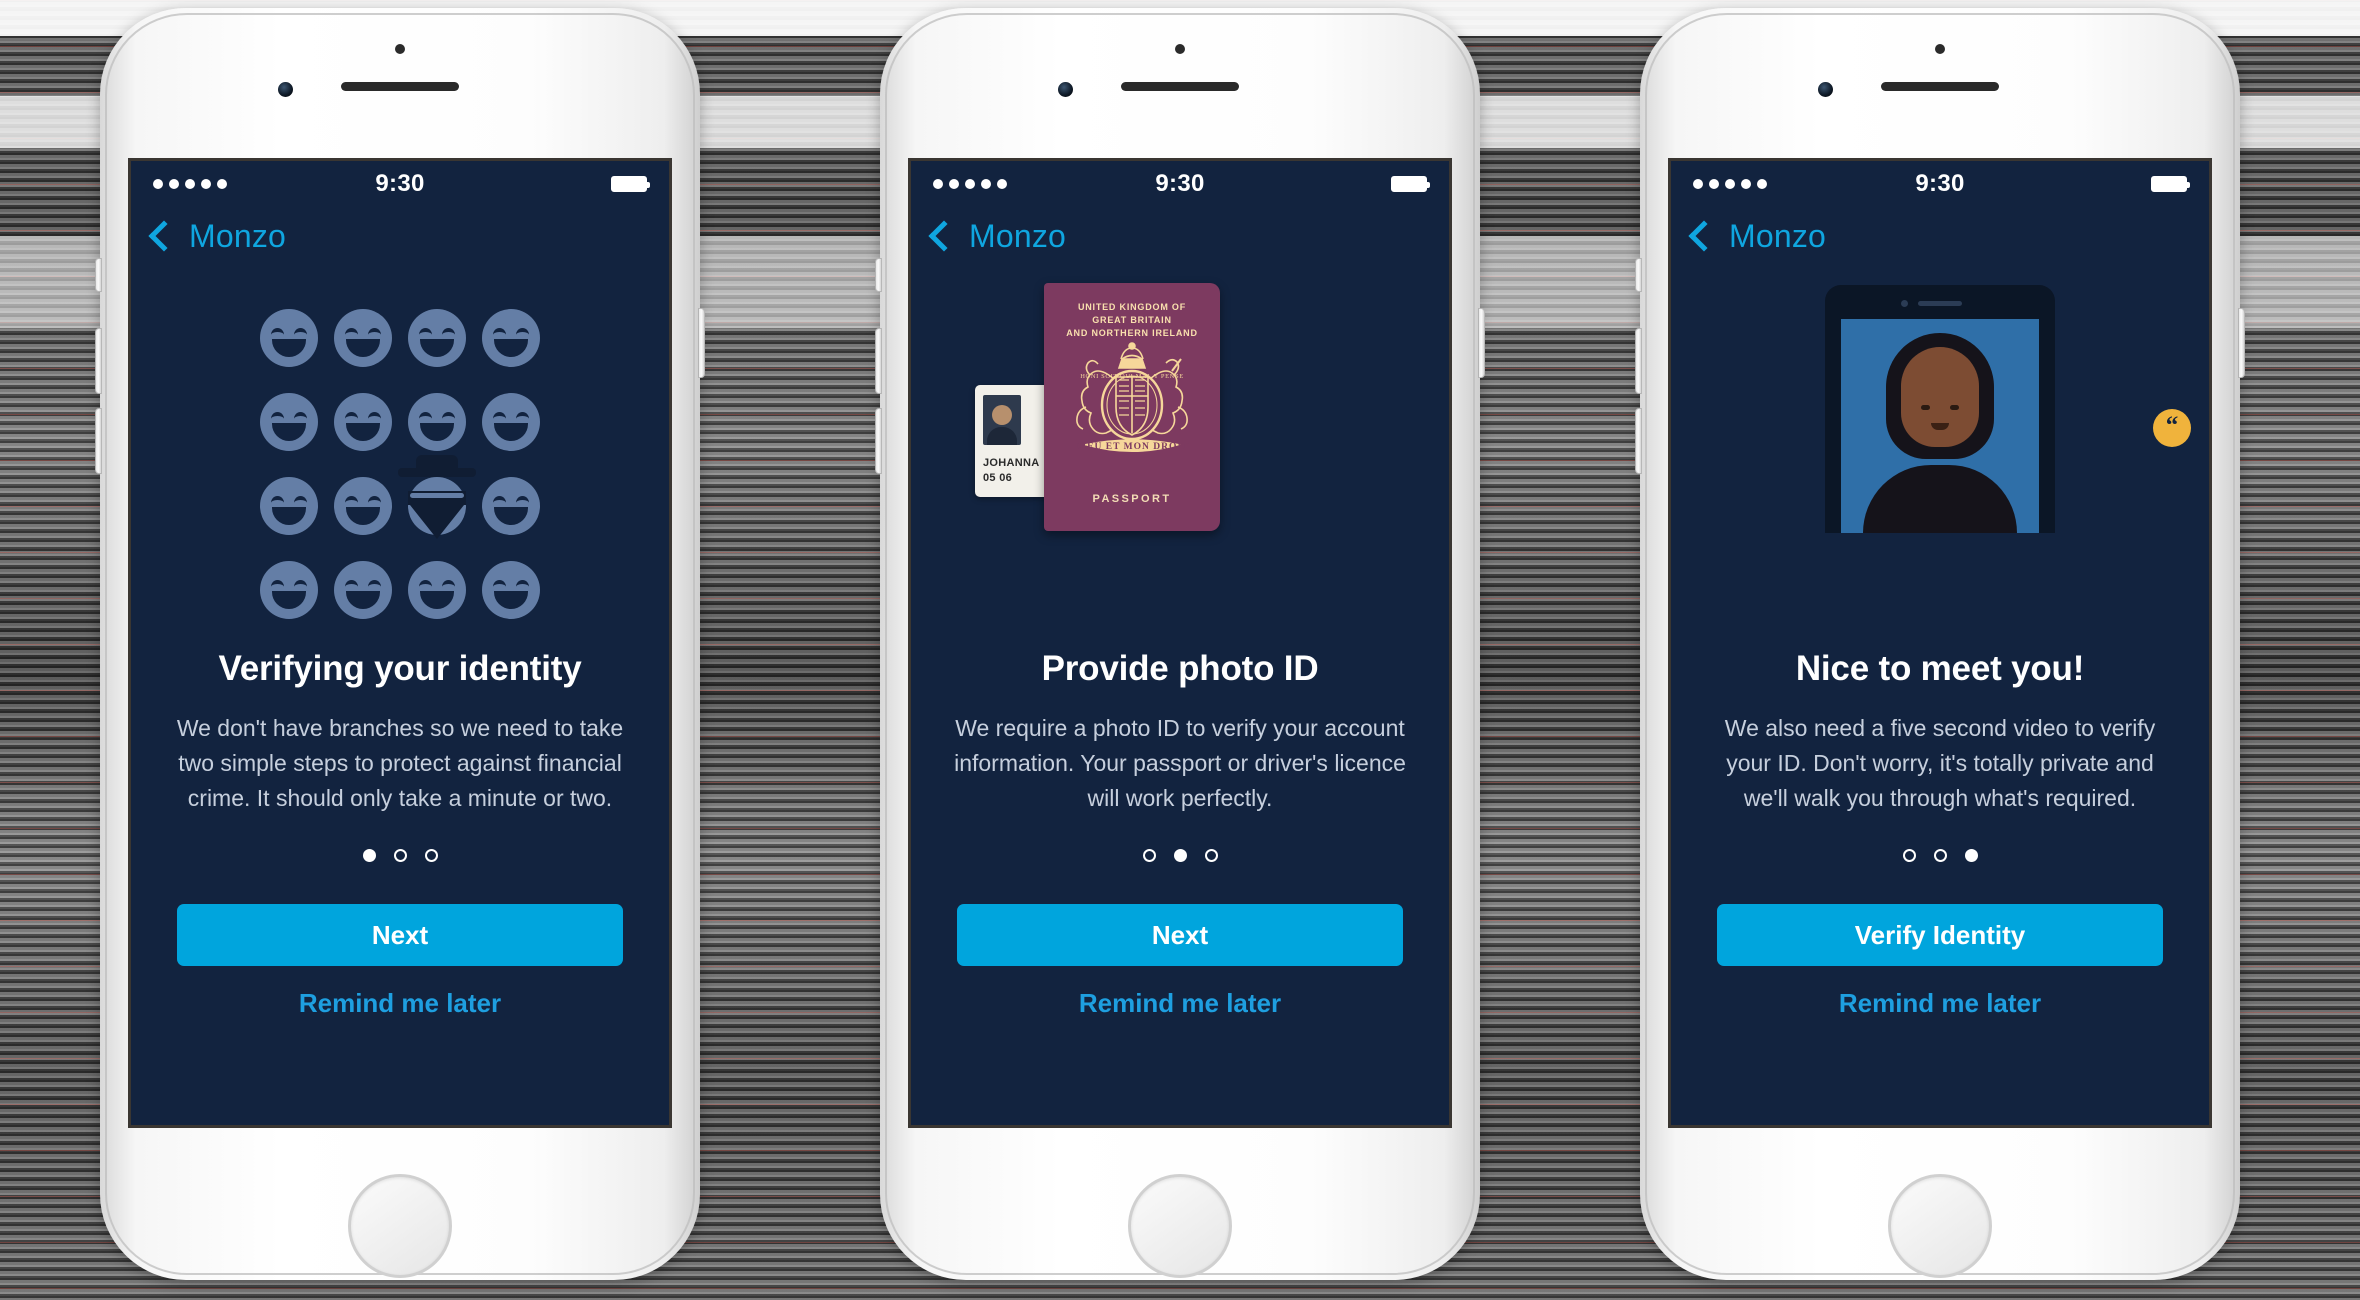 Image resolution: width=2360 pixels, height=1300 pixels. I want to click on illustration-face-grid, so click(400, 452).